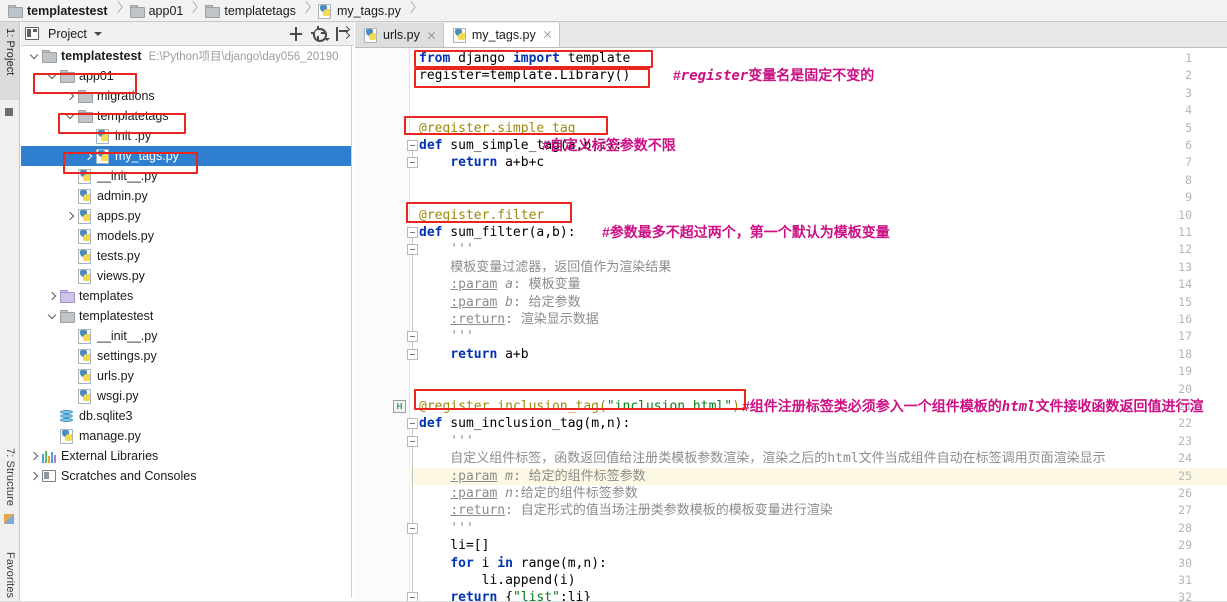  Describe the element at coordinates (67, 11) in the screenshot. I see `breadcrumb-item-templatestest: templatestest` at that location.